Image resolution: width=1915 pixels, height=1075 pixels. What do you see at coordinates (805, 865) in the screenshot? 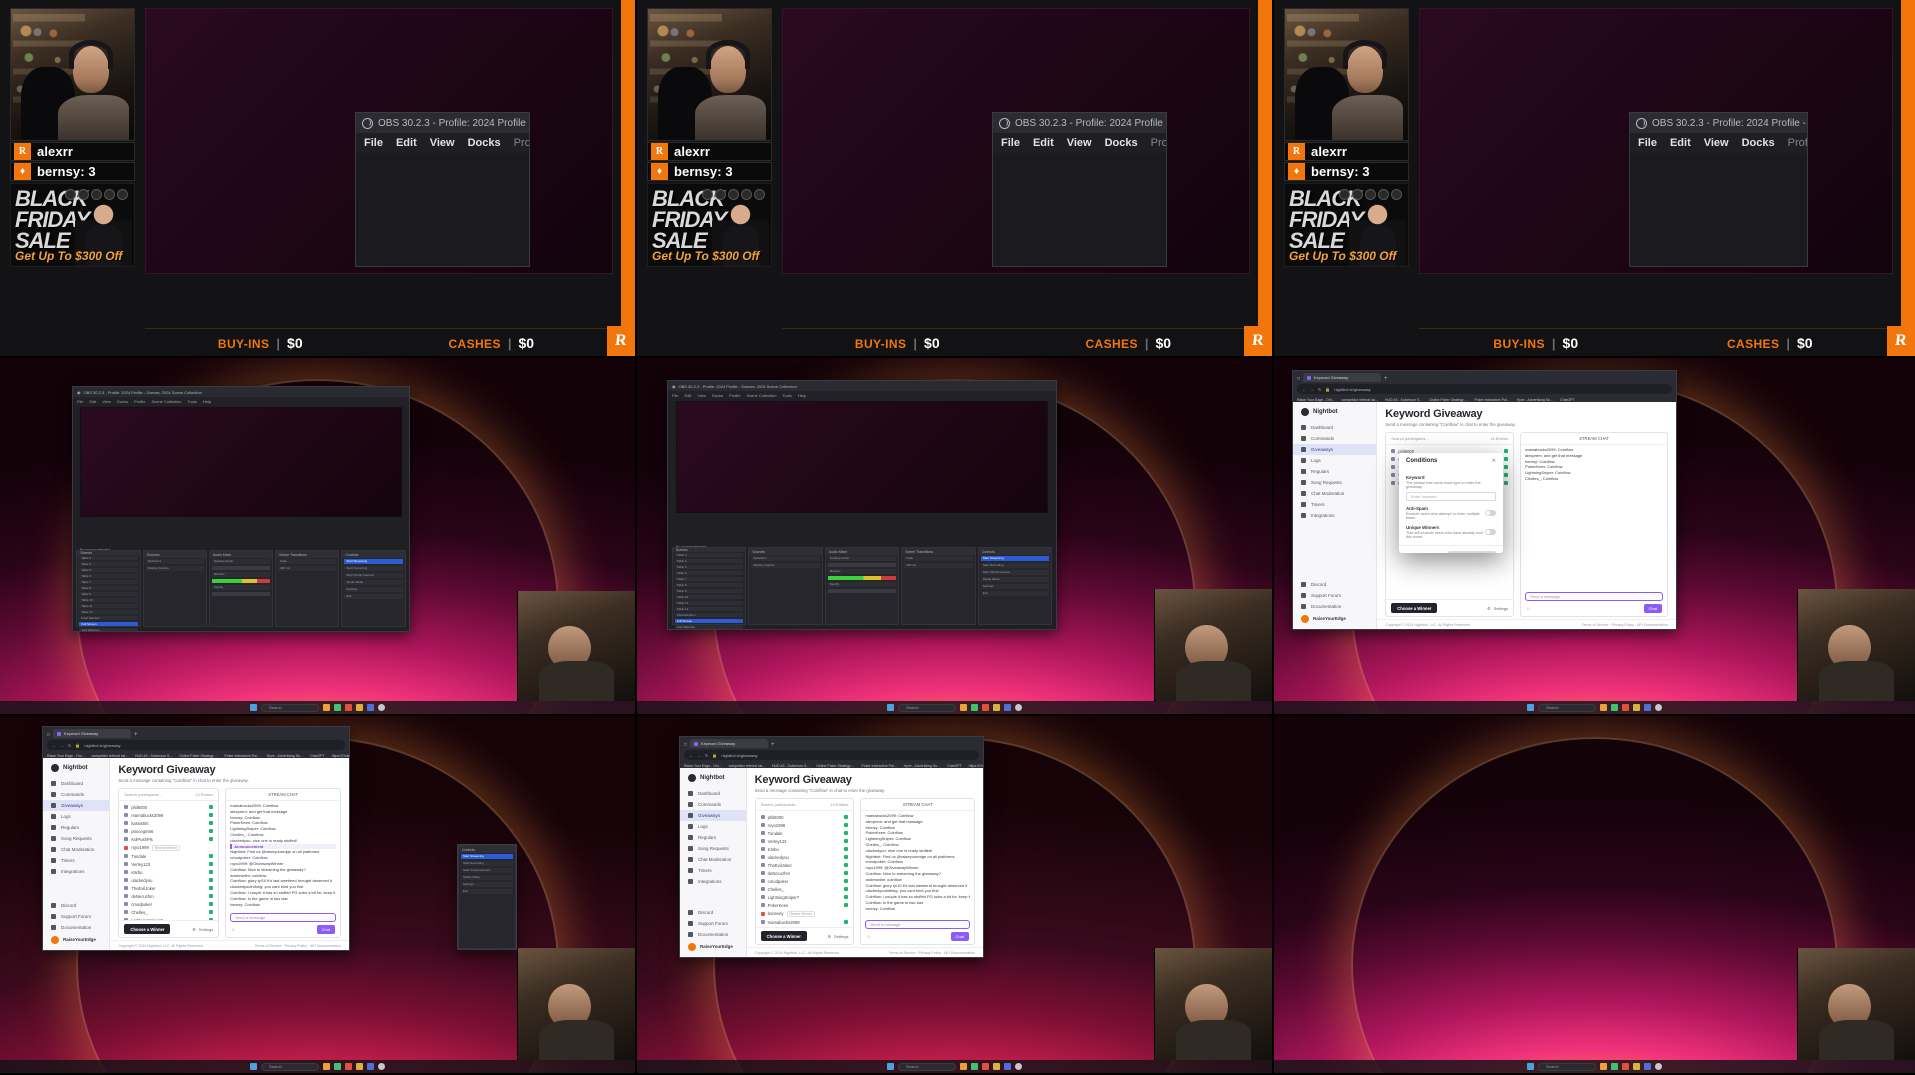
I see `list-item: TheEvilJoker` at bounding box center [805, 865].